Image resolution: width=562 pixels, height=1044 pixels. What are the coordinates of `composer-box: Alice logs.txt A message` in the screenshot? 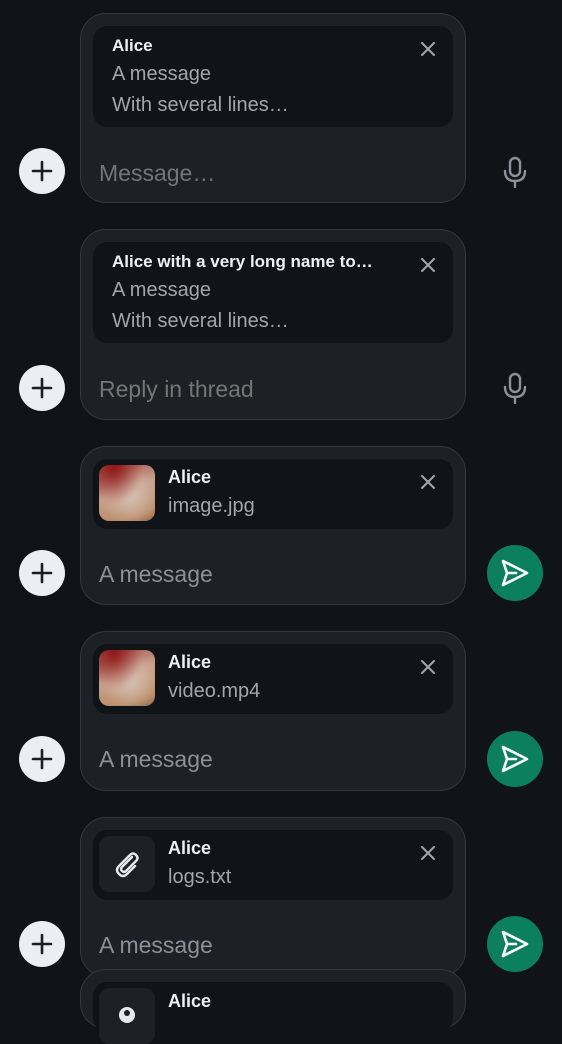 It's located at (273, 897).